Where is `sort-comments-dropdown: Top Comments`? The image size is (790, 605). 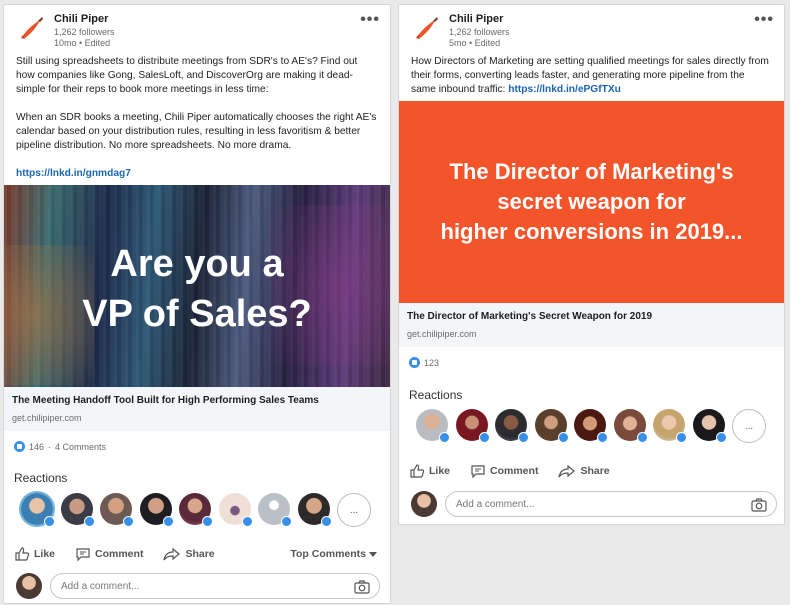
sort-comments-dropdown: Top Comments is located at coordinates (335, 554).